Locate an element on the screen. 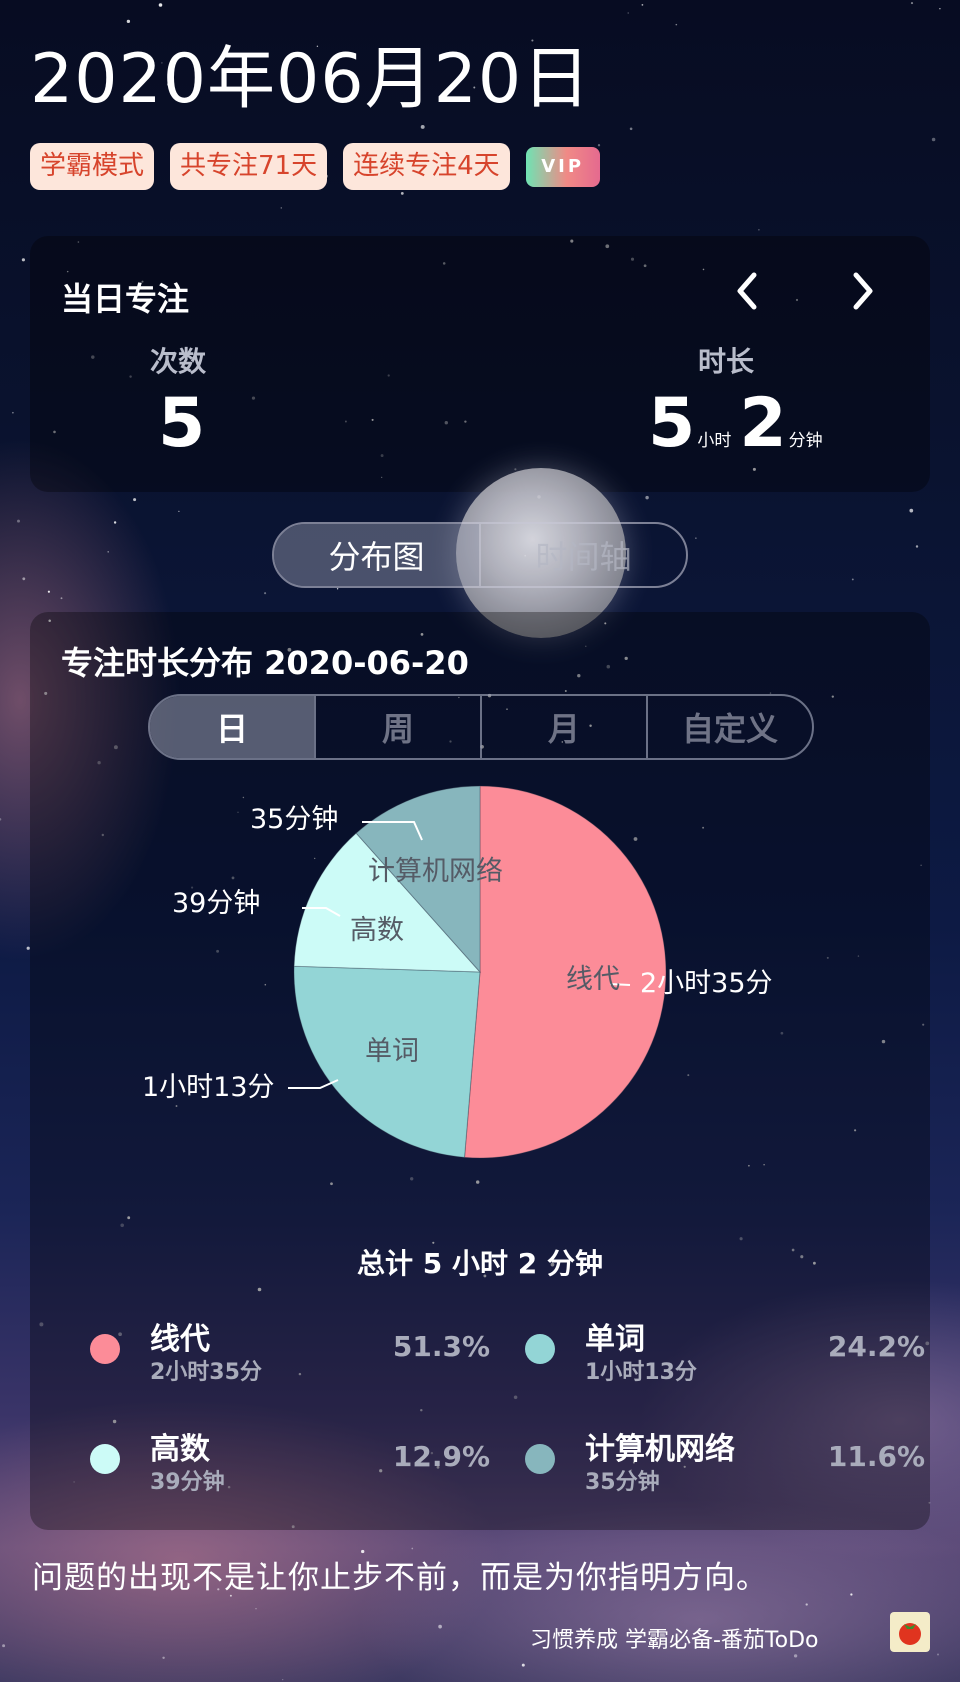 This screenshot has width=960, height=1682. legend-item: 高数 39分钟 12.9% is located at coordinates (290, 1458).